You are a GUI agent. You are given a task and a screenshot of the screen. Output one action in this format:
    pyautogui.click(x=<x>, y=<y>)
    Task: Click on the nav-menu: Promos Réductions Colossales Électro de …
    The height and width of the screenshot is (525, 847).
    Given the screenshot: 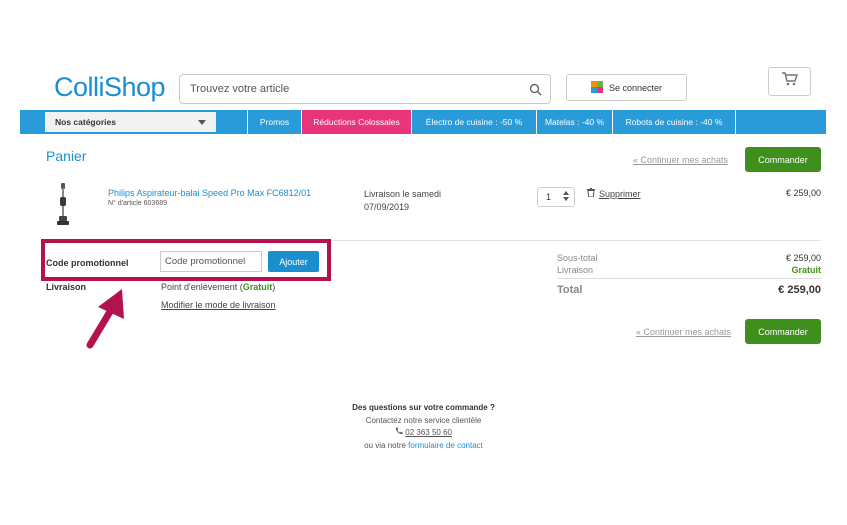 What is the action you would take?
    pyautogui.click(x=491, y=122)
    